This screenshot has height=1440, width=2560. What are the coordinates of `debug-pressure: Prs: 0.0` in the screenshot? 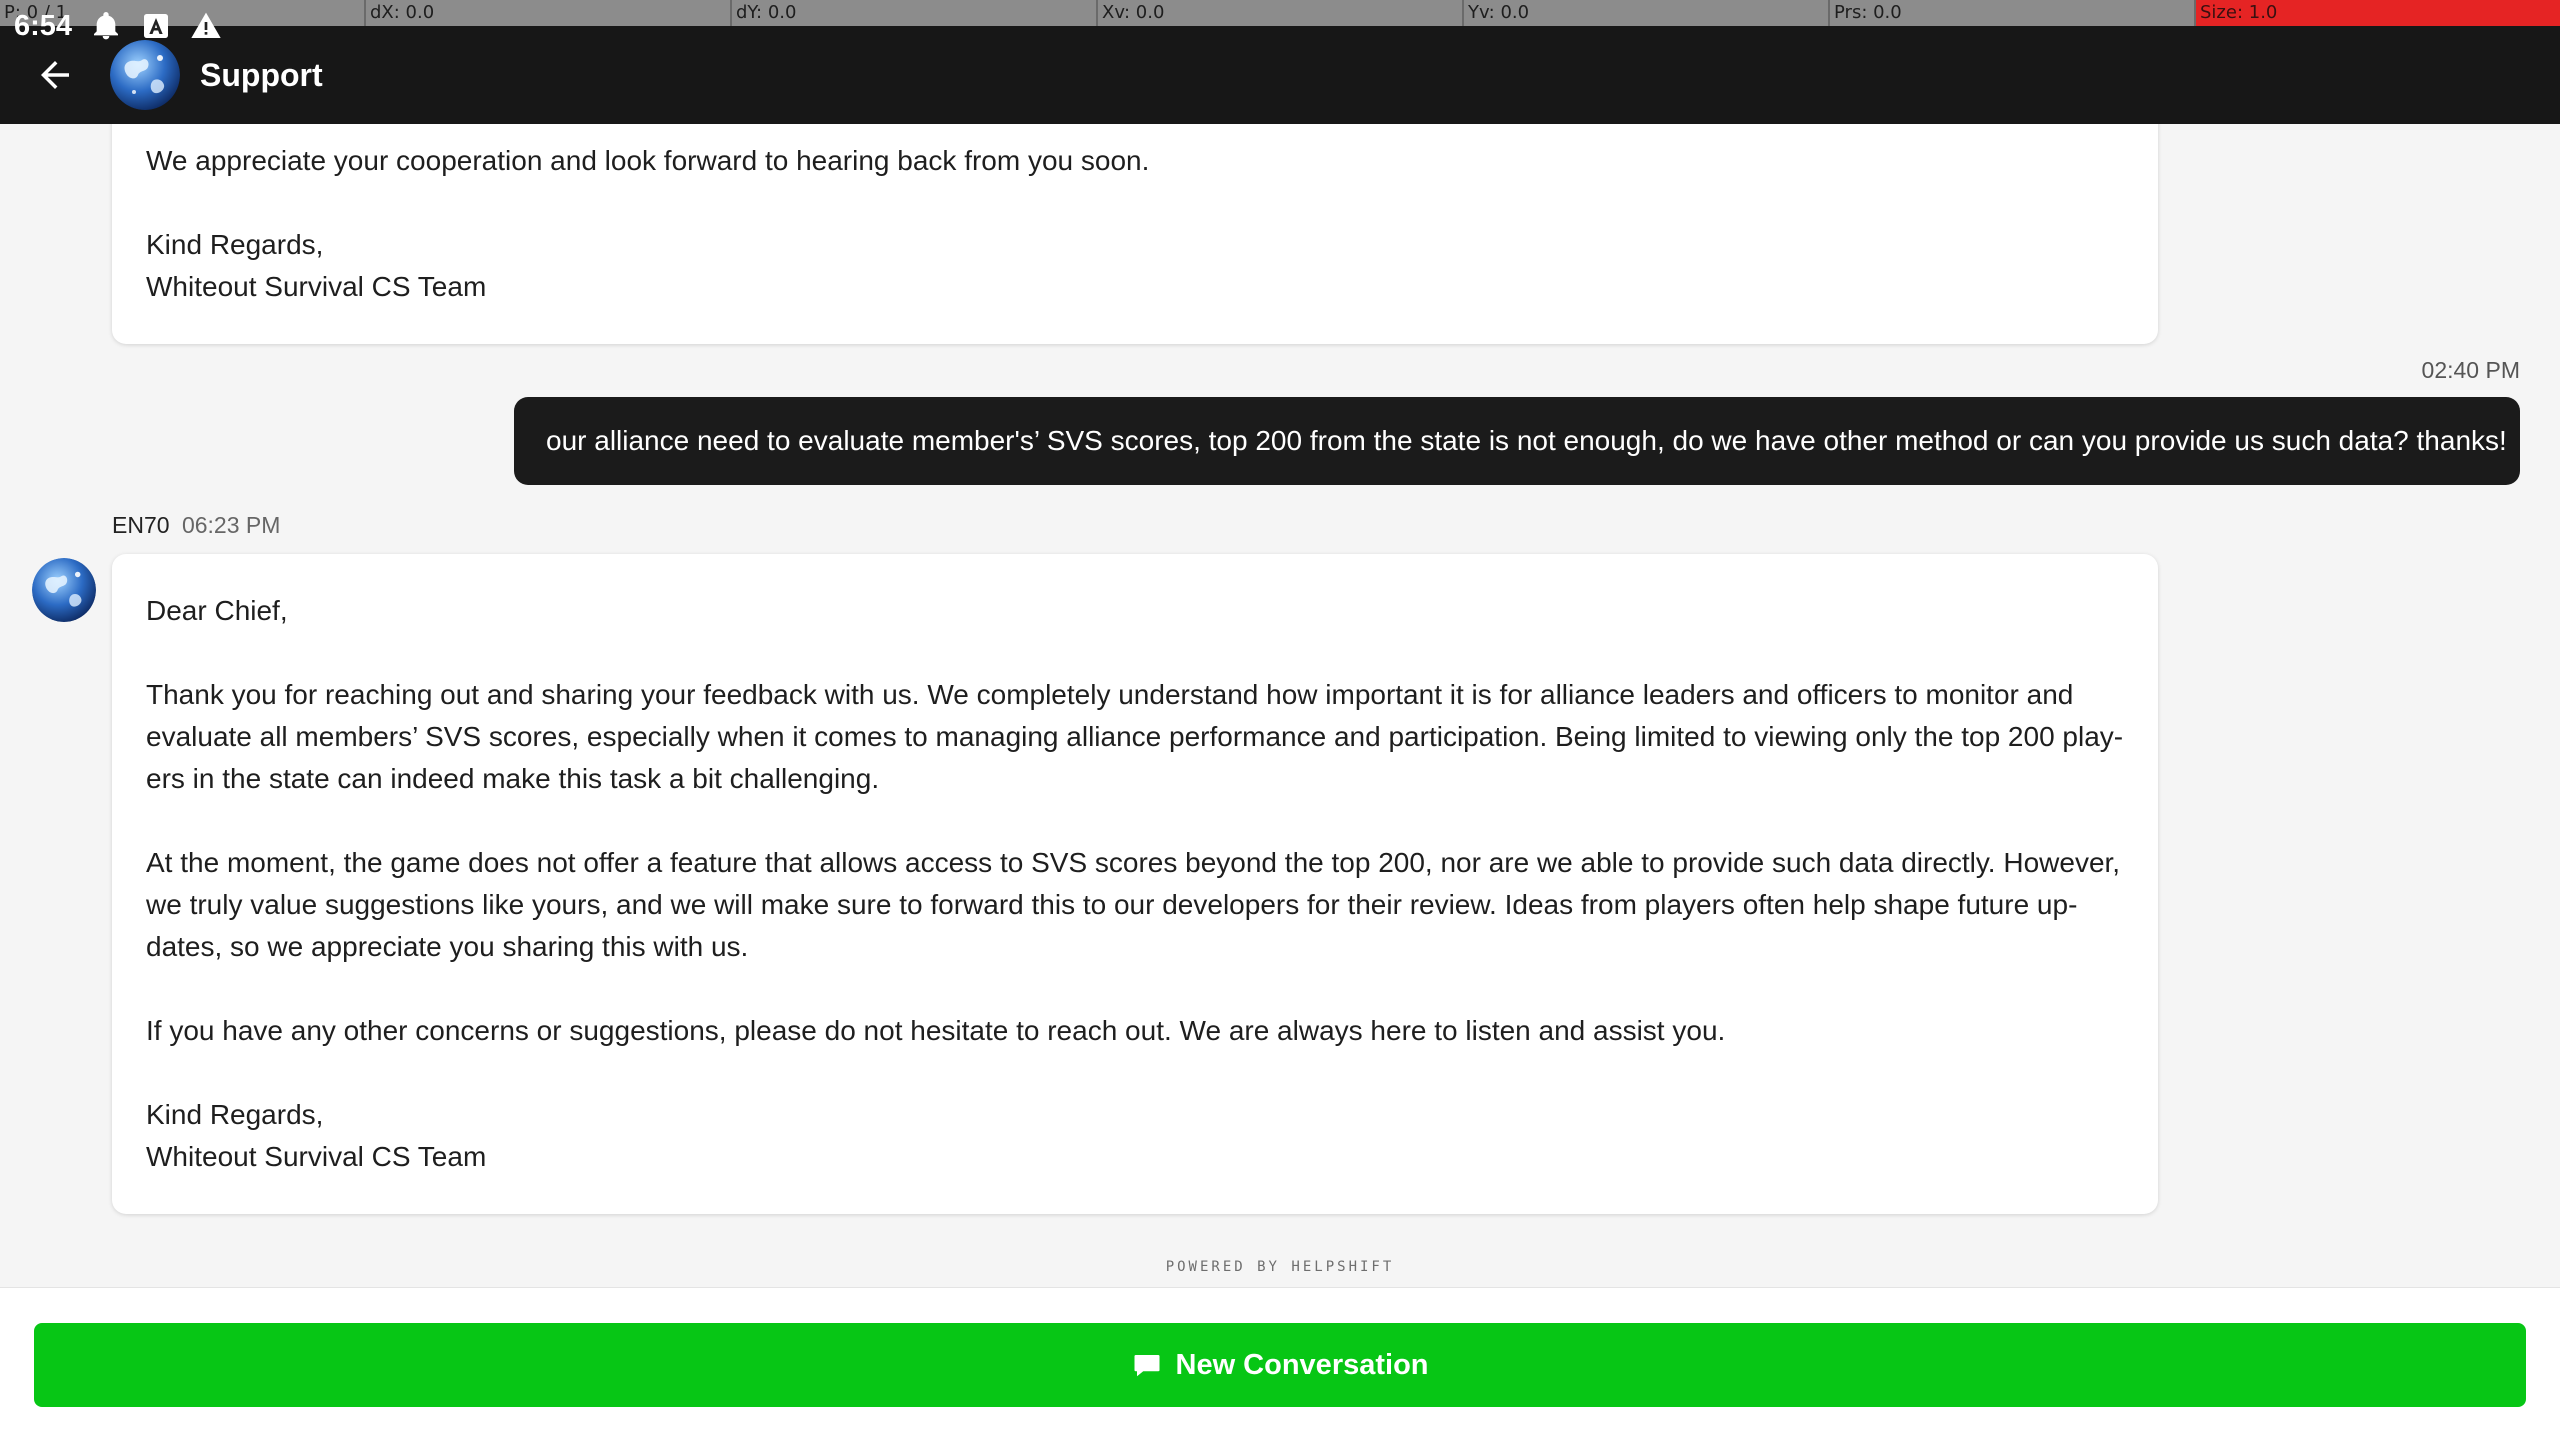 It's located at (2011, 13).